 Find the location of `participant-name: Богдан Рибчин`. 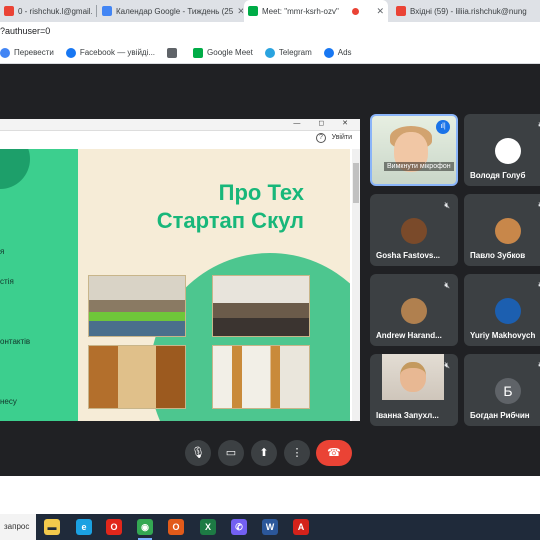

participant-name: Богдан Рибчин is located at coordinates (500, 415).